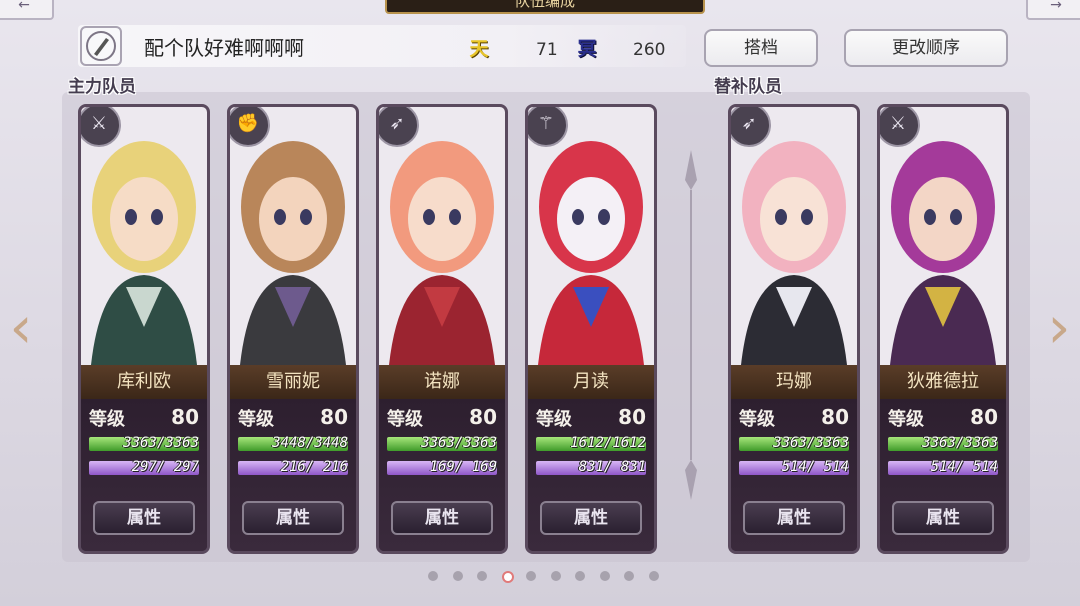 The width and height of the screenshot is (1080, 606). Describe the element at coordinates (1056, 6) in the screenshot. I see `corner-arrow-icon: →` at that location.